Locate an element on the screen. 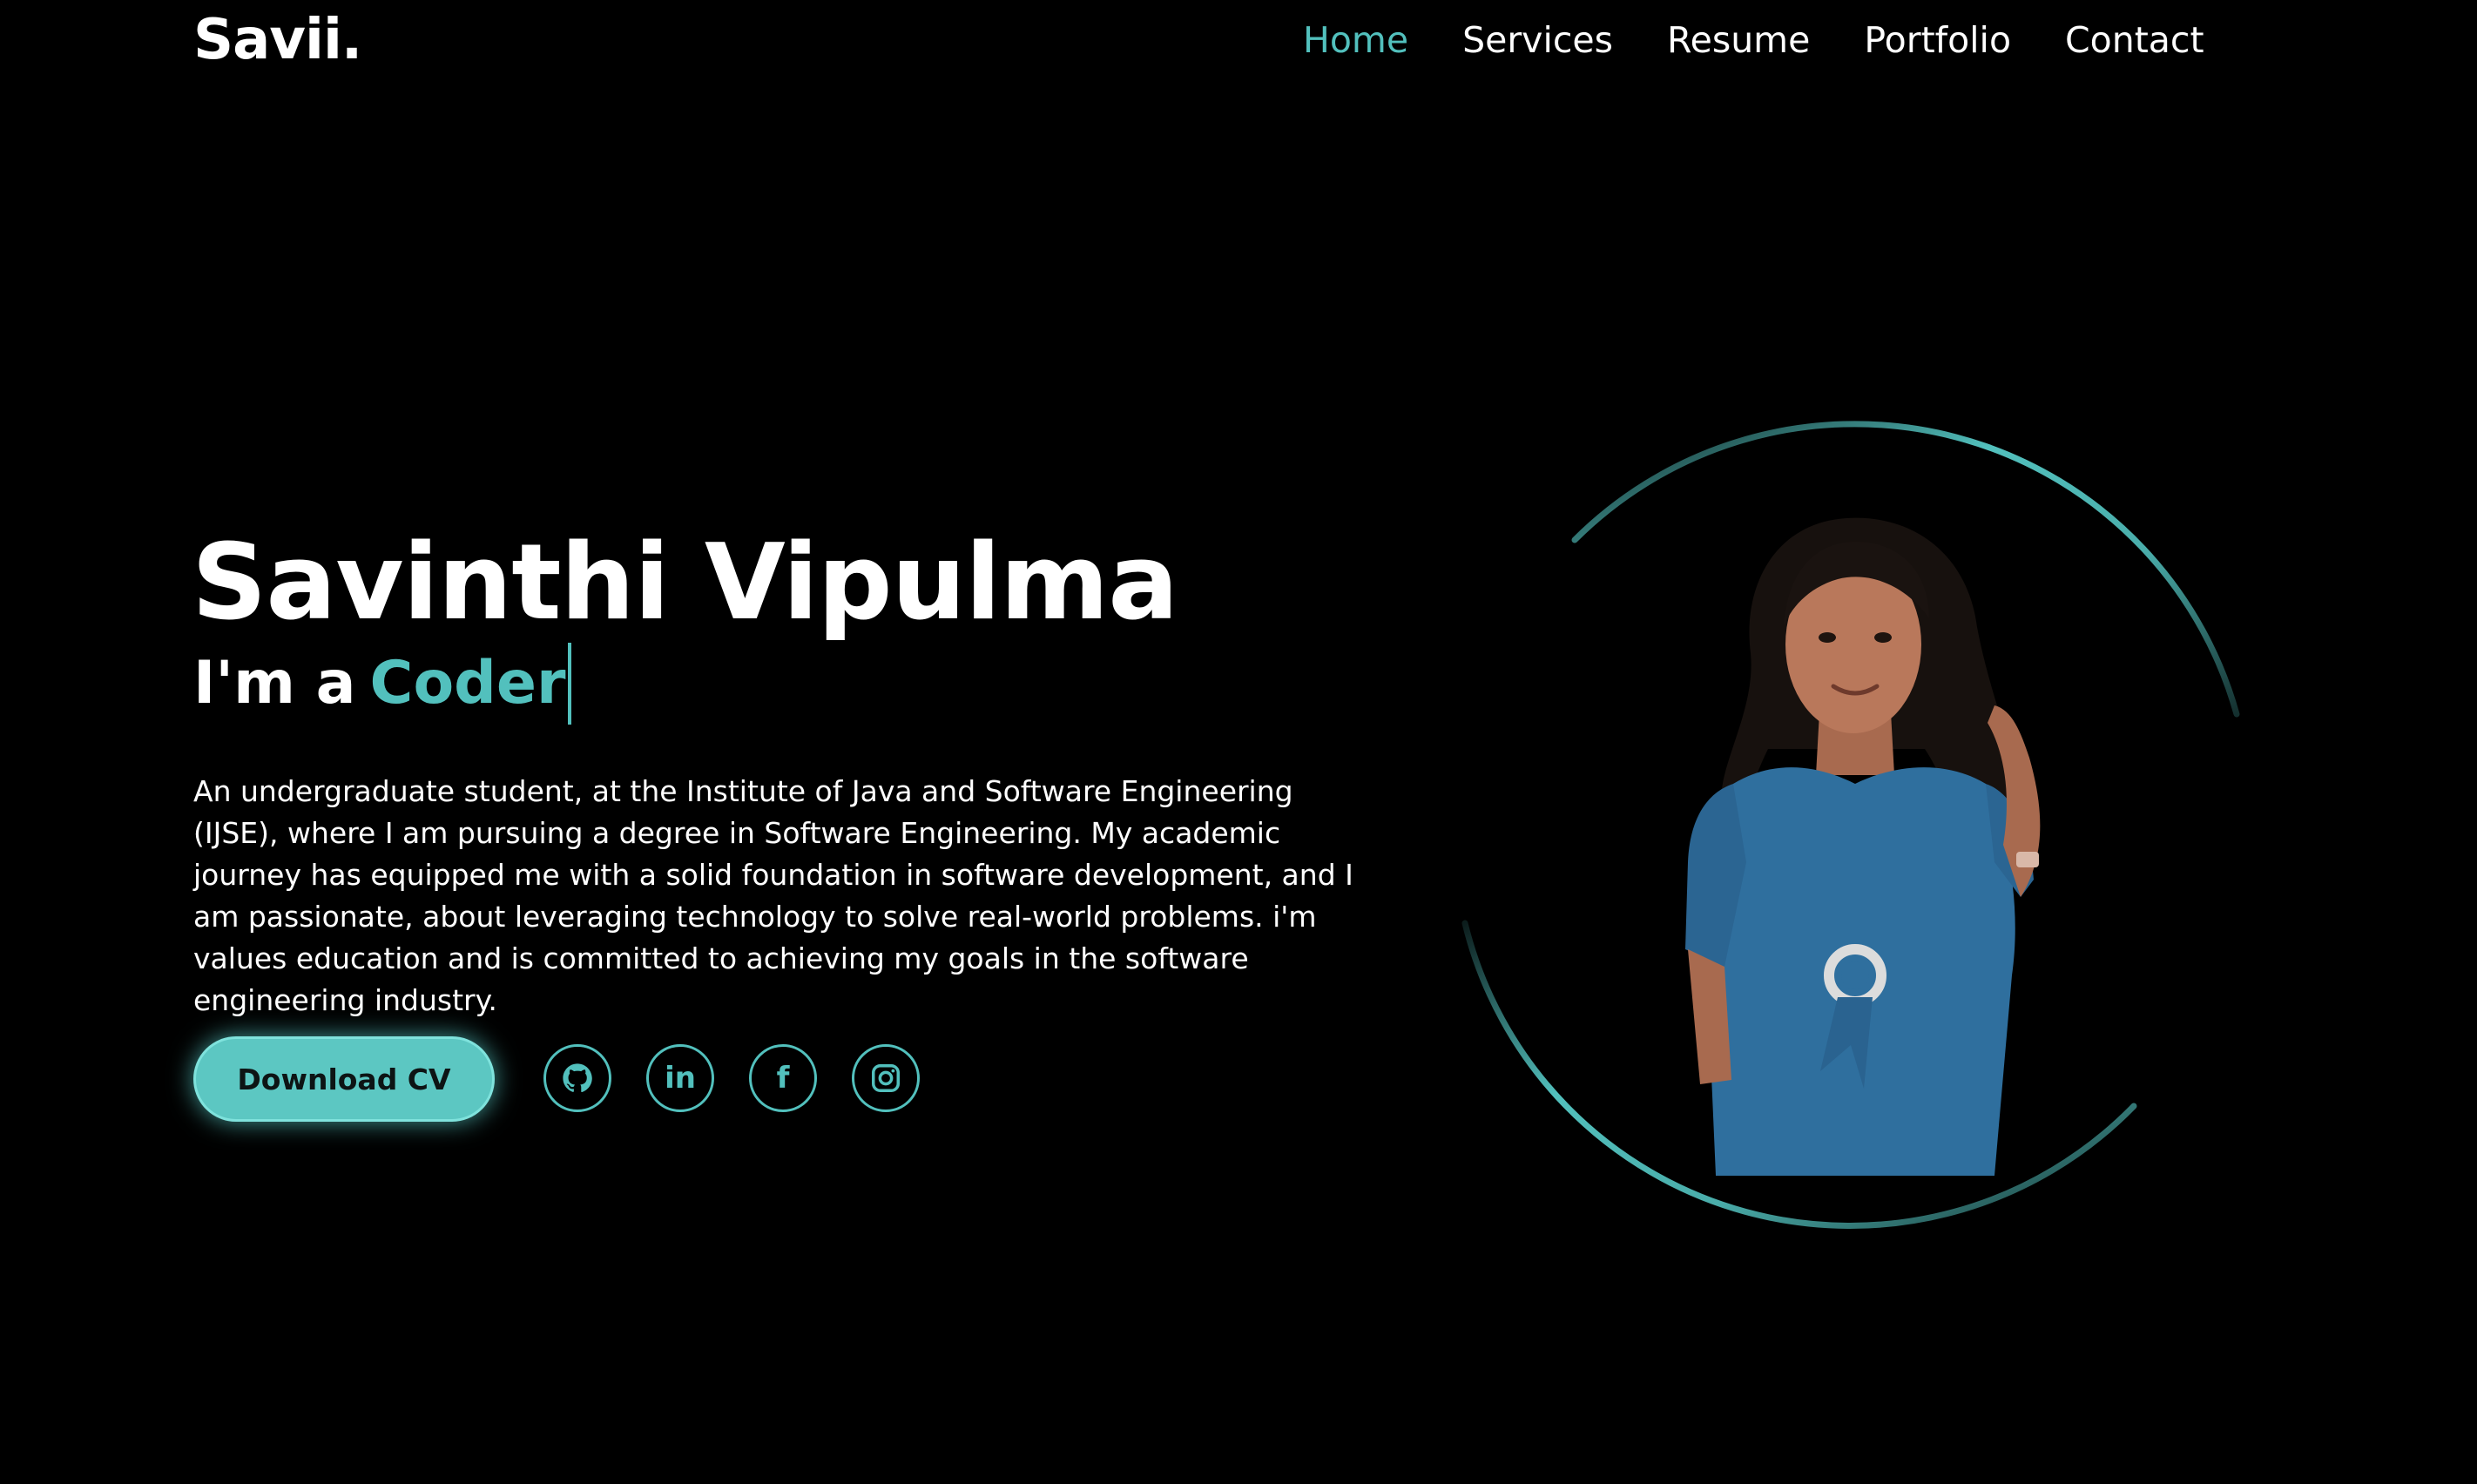 The width and height of the screenshot is (2477, 1484). site-logo: Savii. is located at coordinates (277, 40).